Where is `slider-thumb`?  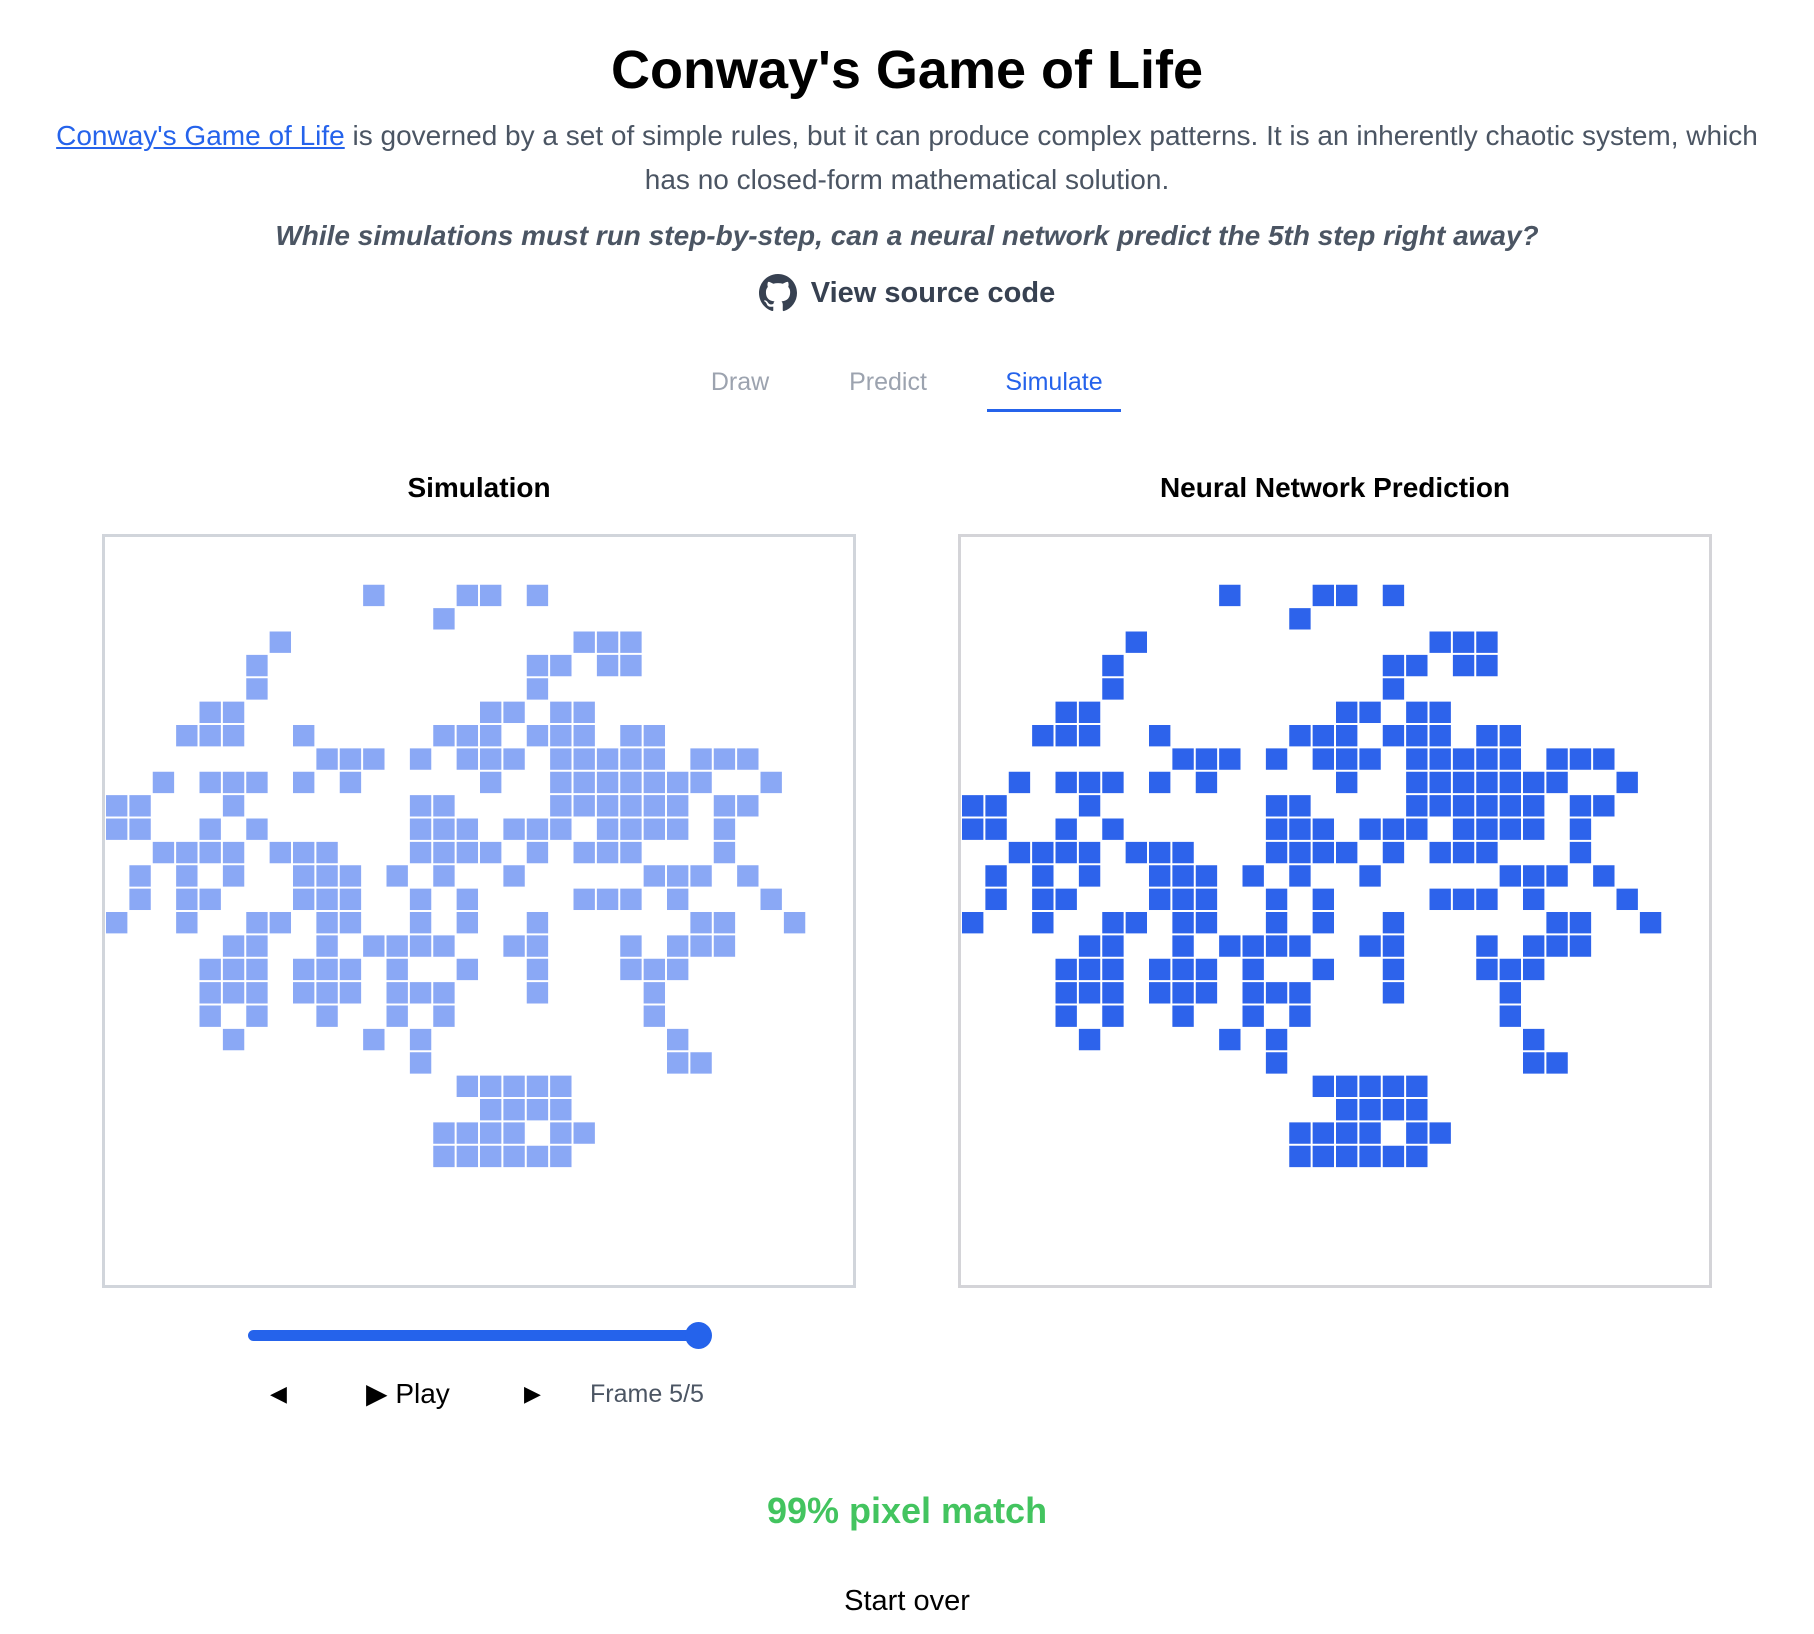
slider-thumb is located at coordinates (698, 1335).